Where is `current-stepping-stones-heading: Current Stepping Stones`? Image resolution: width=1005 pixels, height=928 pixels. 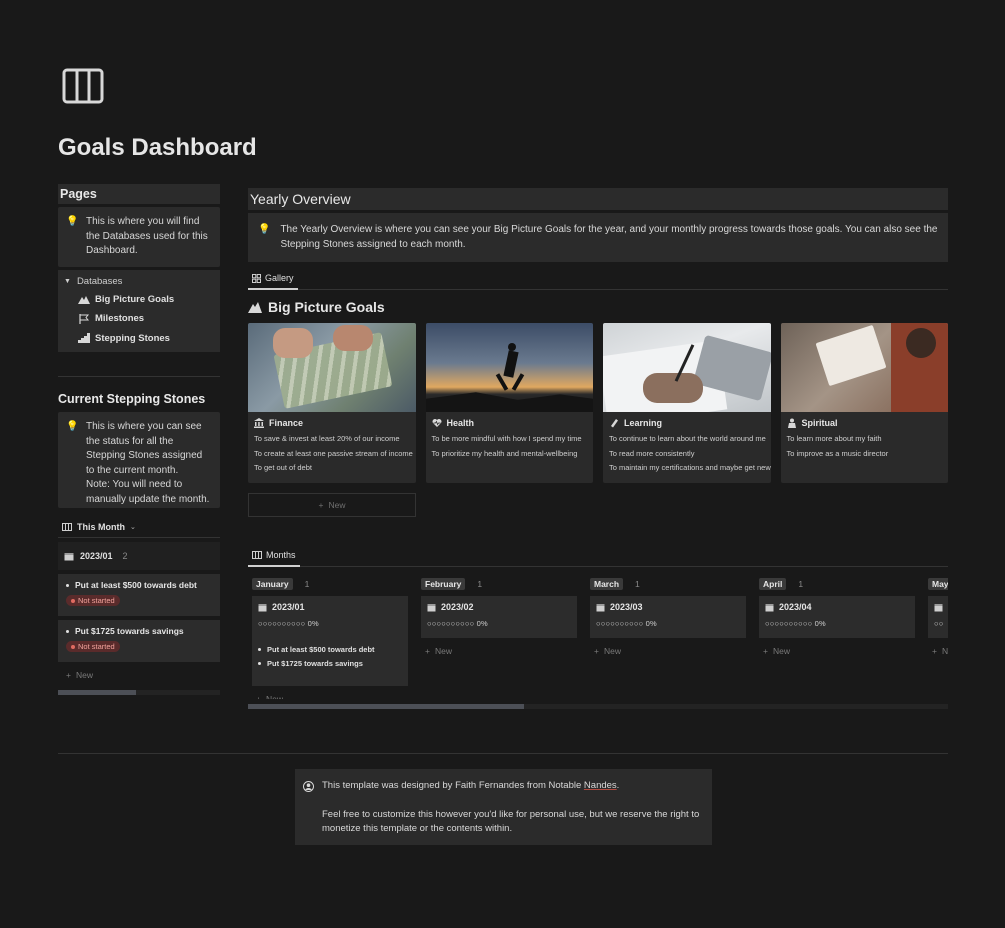
current-stepping-stones-heading: Current Stepping Stones is located at coordinates (132, 399).